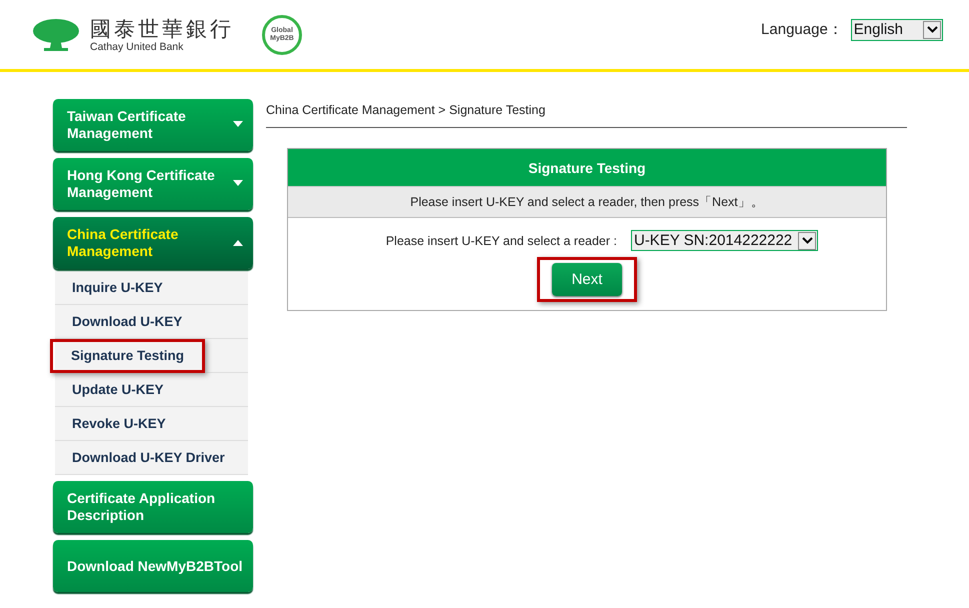 This screenshot has height=608, width=969. I want to click on collapse-arrow-icon, so click(238, 242).